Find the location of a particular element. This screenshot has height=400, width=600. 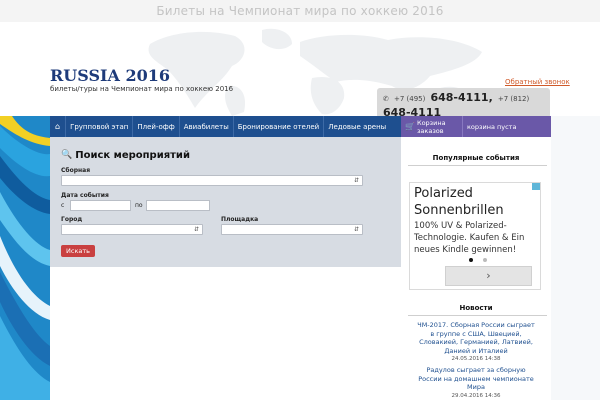

search-icon: 🔍 is located at coordinates (67, 155).